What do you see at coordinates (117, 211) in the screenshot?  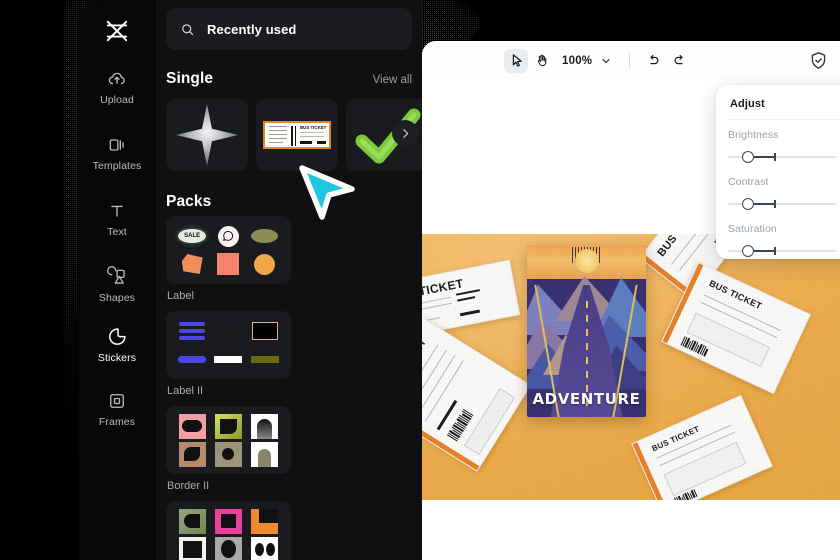 I see `text-t-icon` at bounding box center [117, 211].